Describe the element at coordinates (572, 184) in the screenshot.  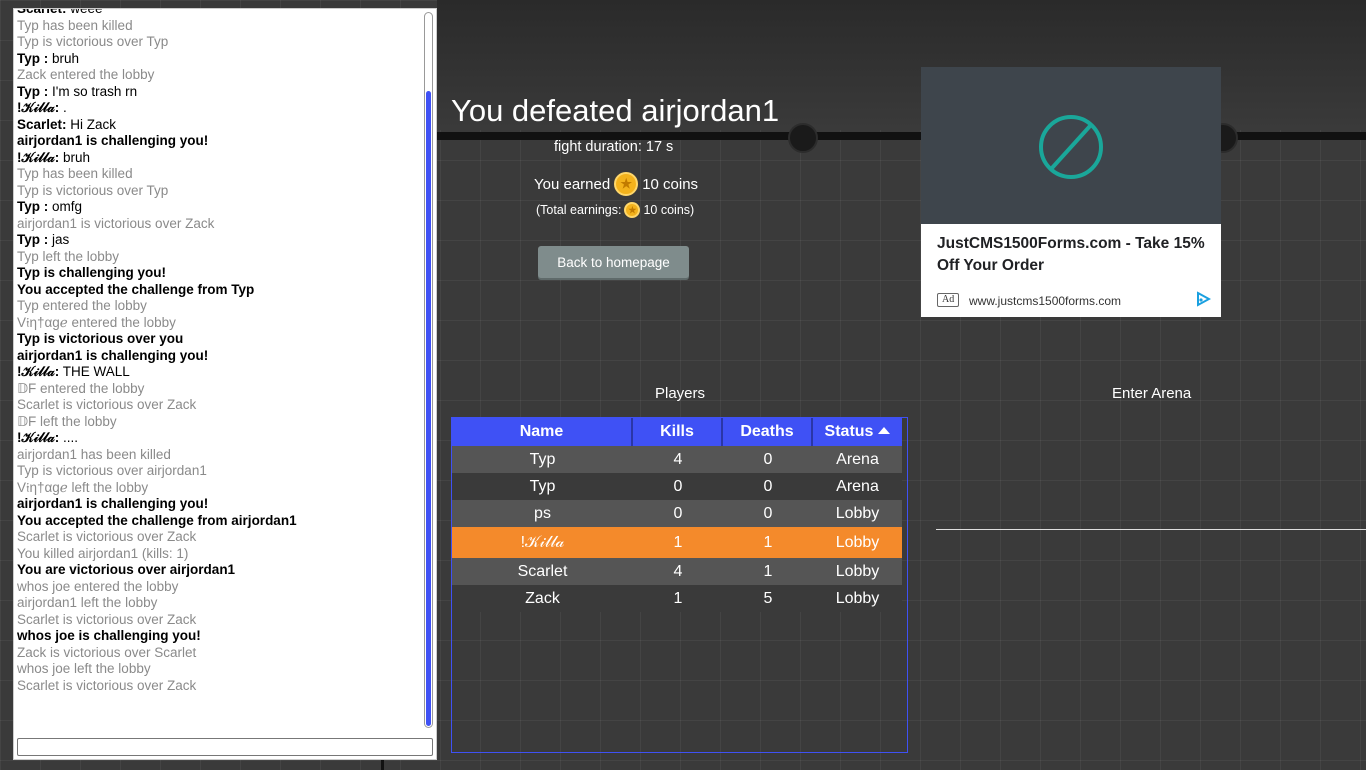
I see `earned-label: You earned` at that location.